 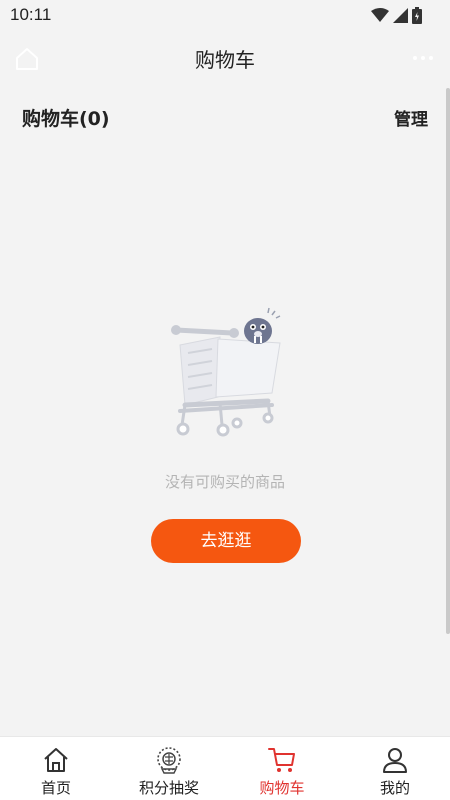 I want to click on signal-icon, so click(x=400, y=15).